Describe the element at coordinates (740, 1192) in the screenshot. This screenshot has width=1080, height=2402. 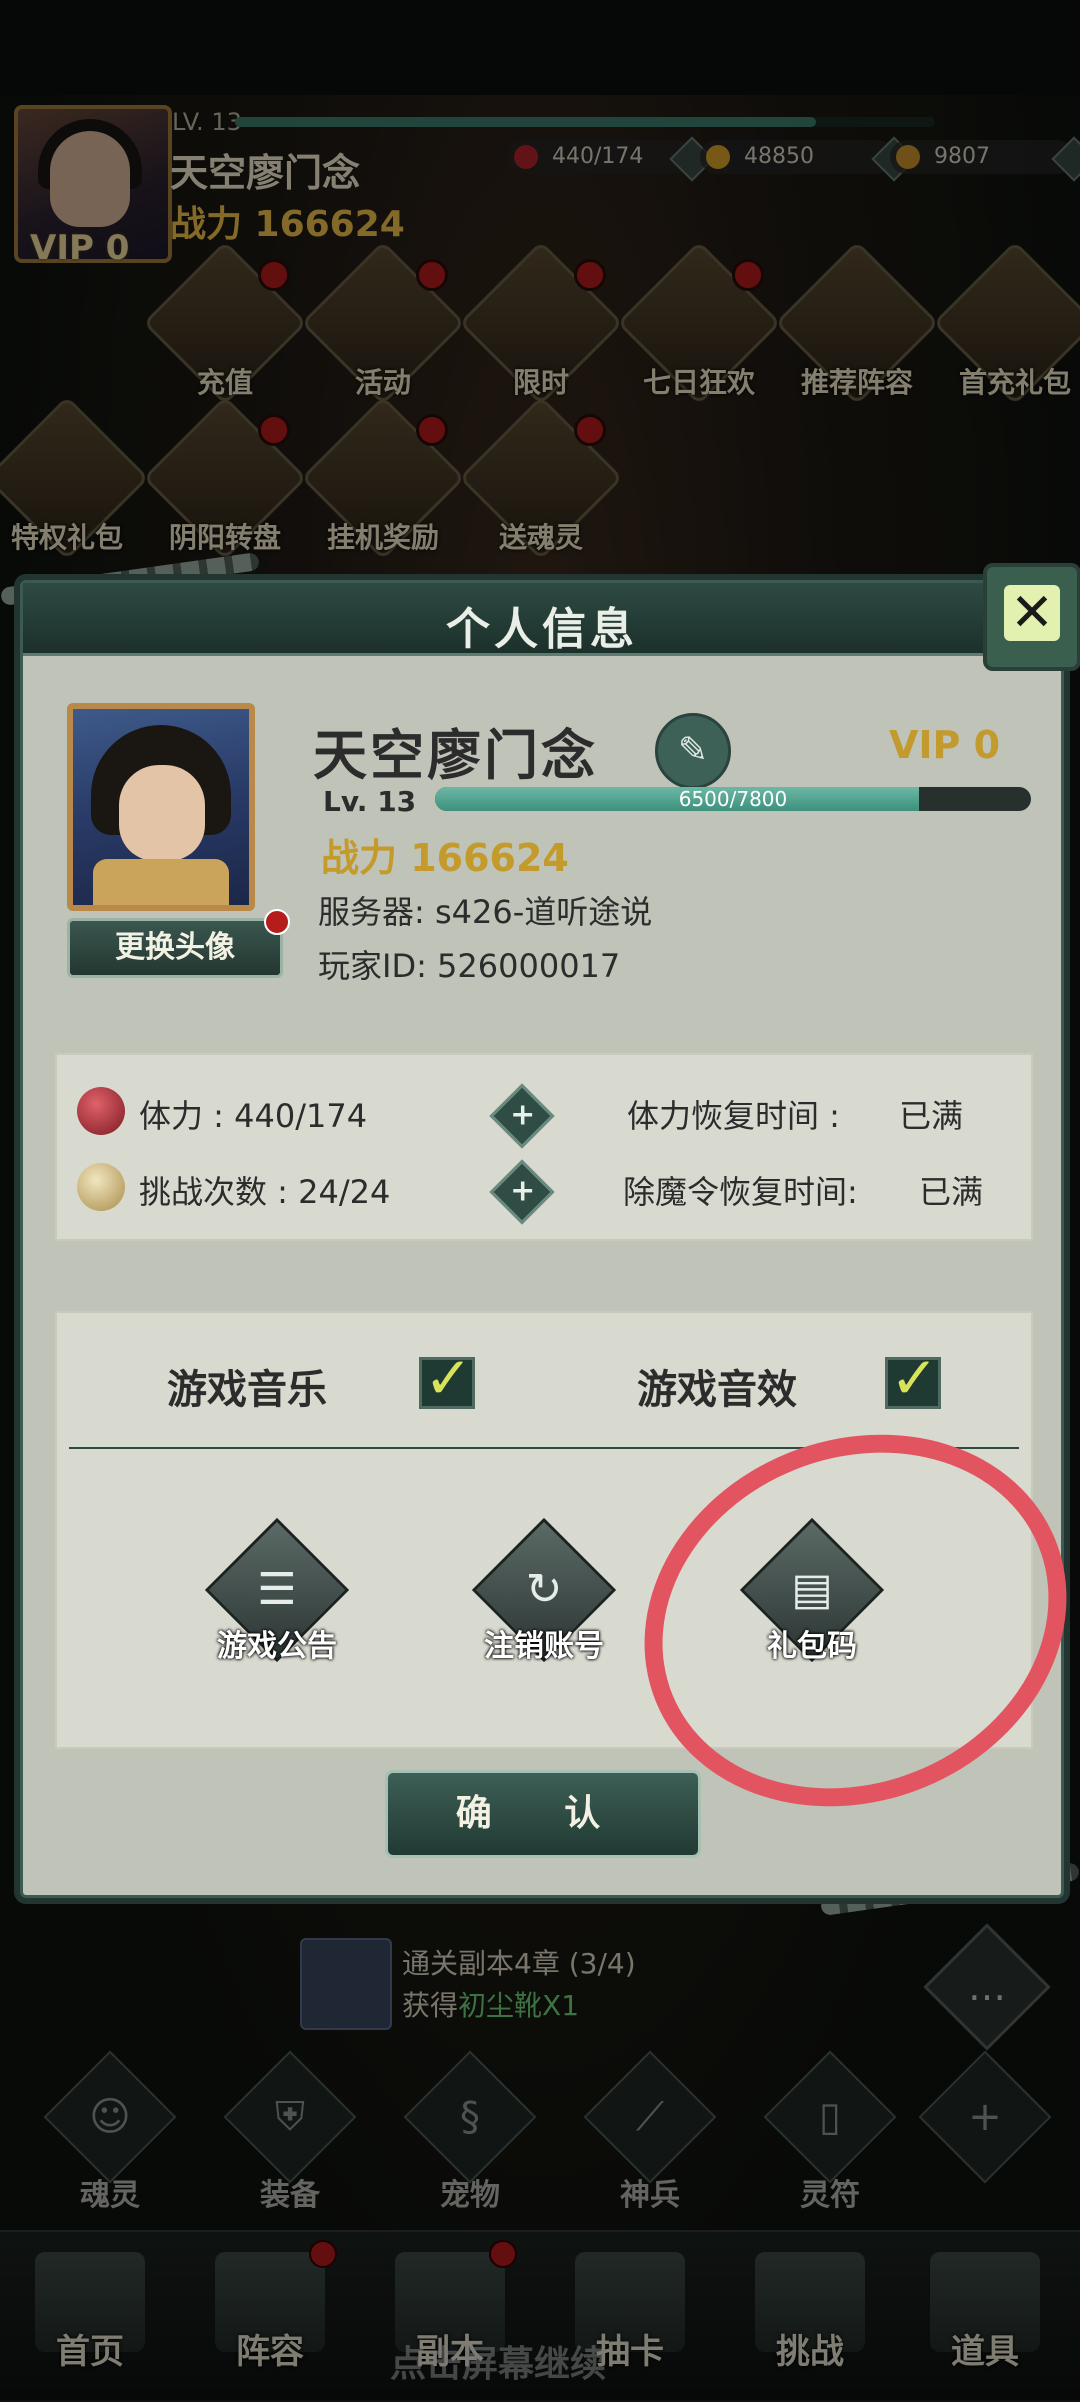
I see `demon-recover-label: 除魔令恢复时间:` at that location.